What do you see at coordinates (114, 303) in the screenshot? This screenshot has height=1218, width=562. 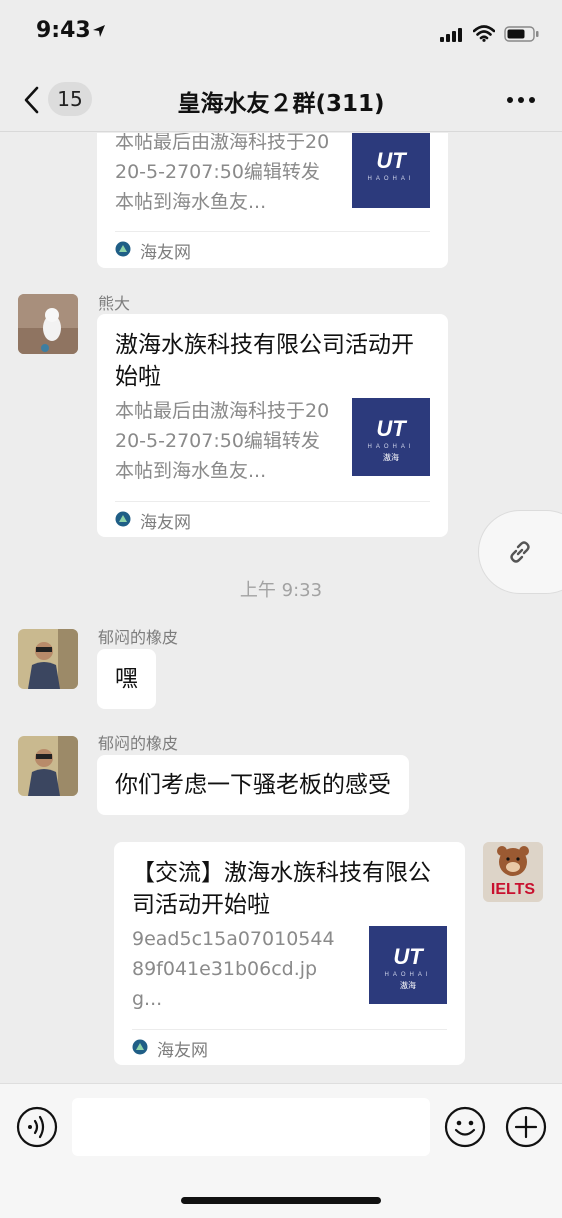 I see `sender-name: 熊大` at bounding box center [114, 303].